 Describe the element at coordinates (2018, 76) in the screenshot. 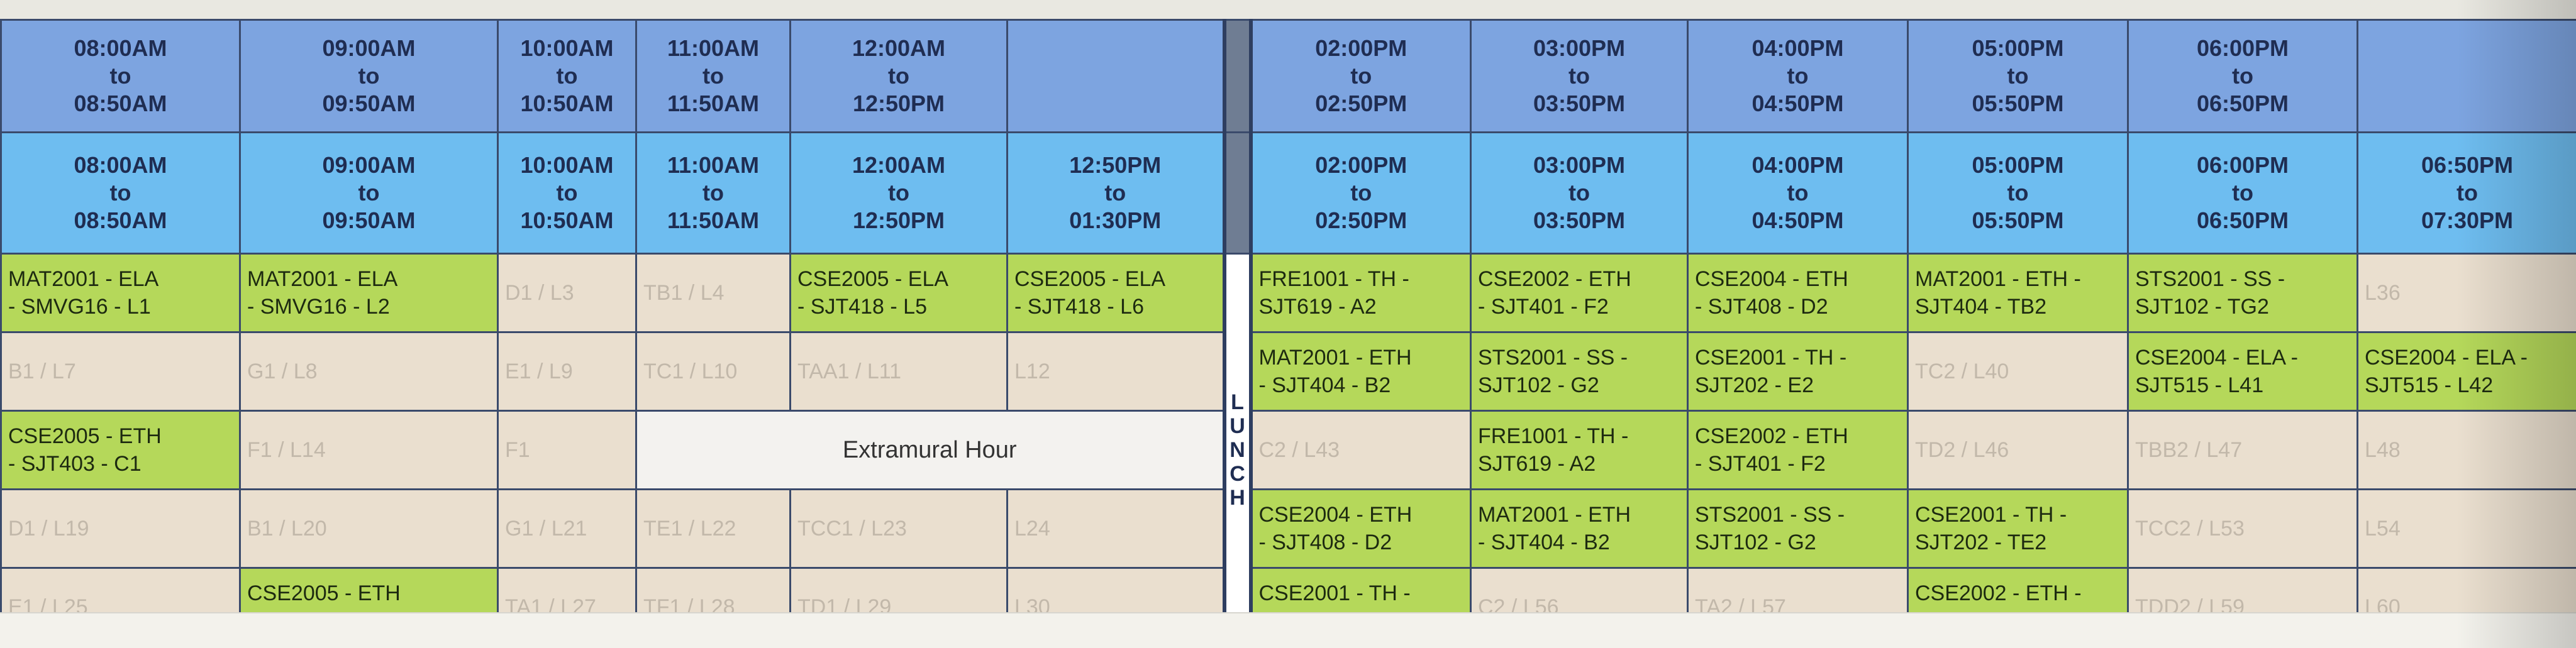

I see `theory-time-cell: 05:00PM to 05:50PM` at that location.